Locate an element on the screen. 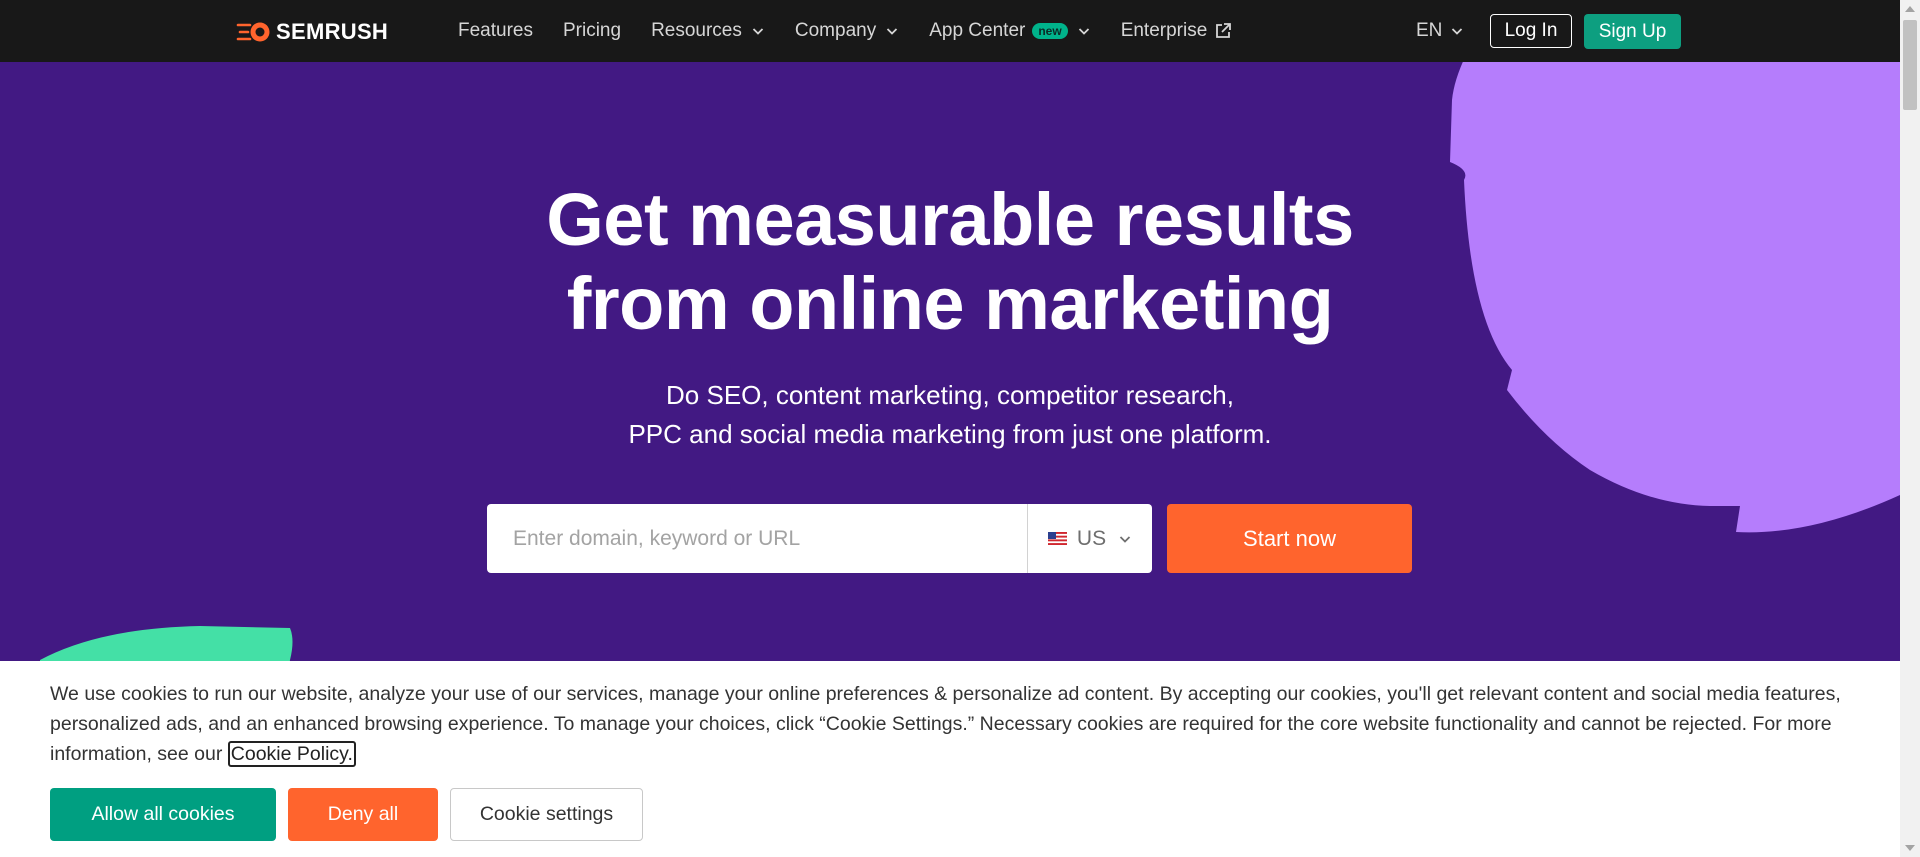 This screenshot has height=857, width=1920. scroll-up-arrow-icon is located at coordinates (1910, 9).